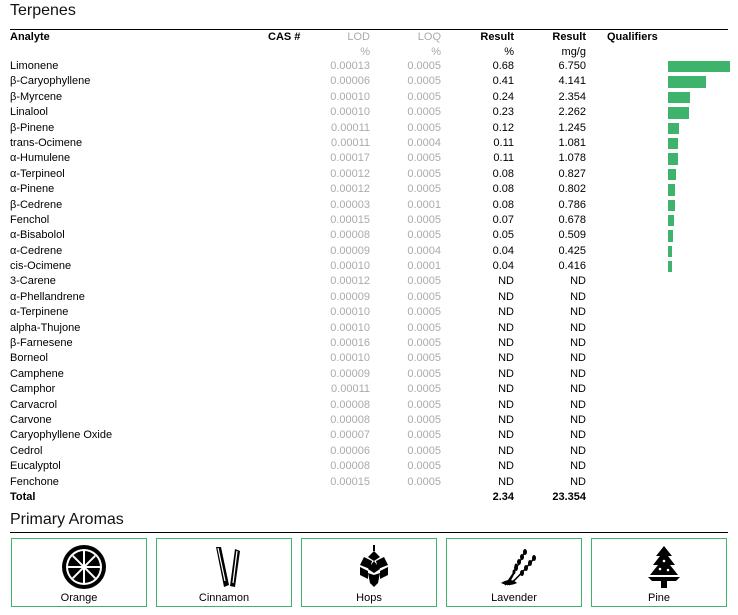 This screenshot has width=738, height=615. I want to click on table-row: Camphor 0.00011 0.0005 ND ND, so click(369, 389).